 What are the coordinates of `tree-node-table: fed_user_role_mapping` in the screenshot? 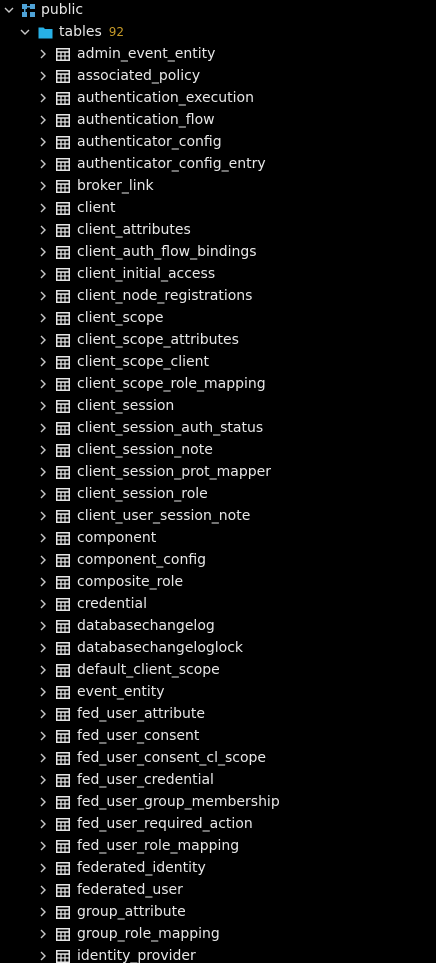 It's located at (218, 846).